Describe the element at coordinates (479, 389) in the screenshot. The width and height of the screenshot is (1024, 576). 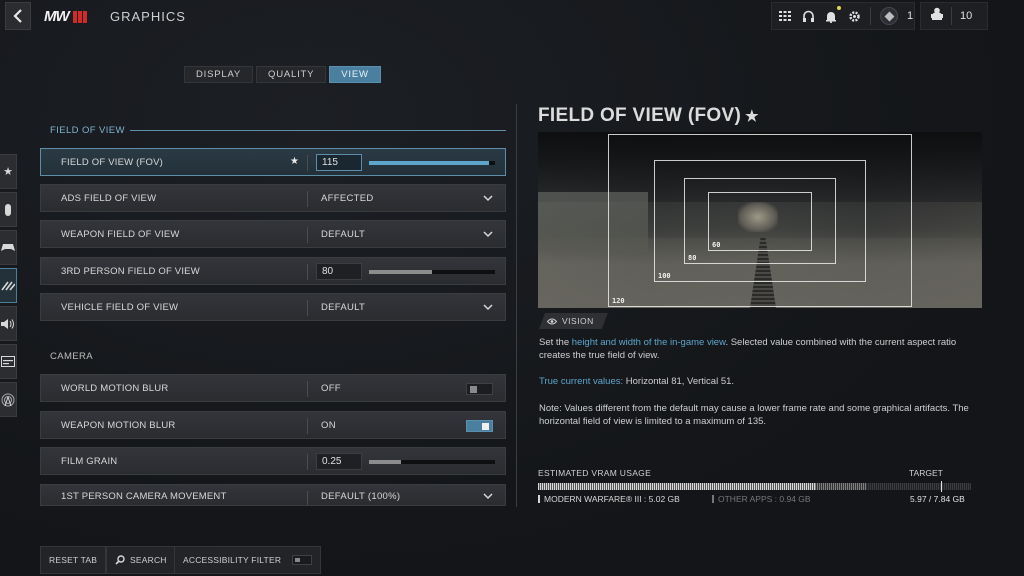
I see `world-motion-blur-toggle` at that location.